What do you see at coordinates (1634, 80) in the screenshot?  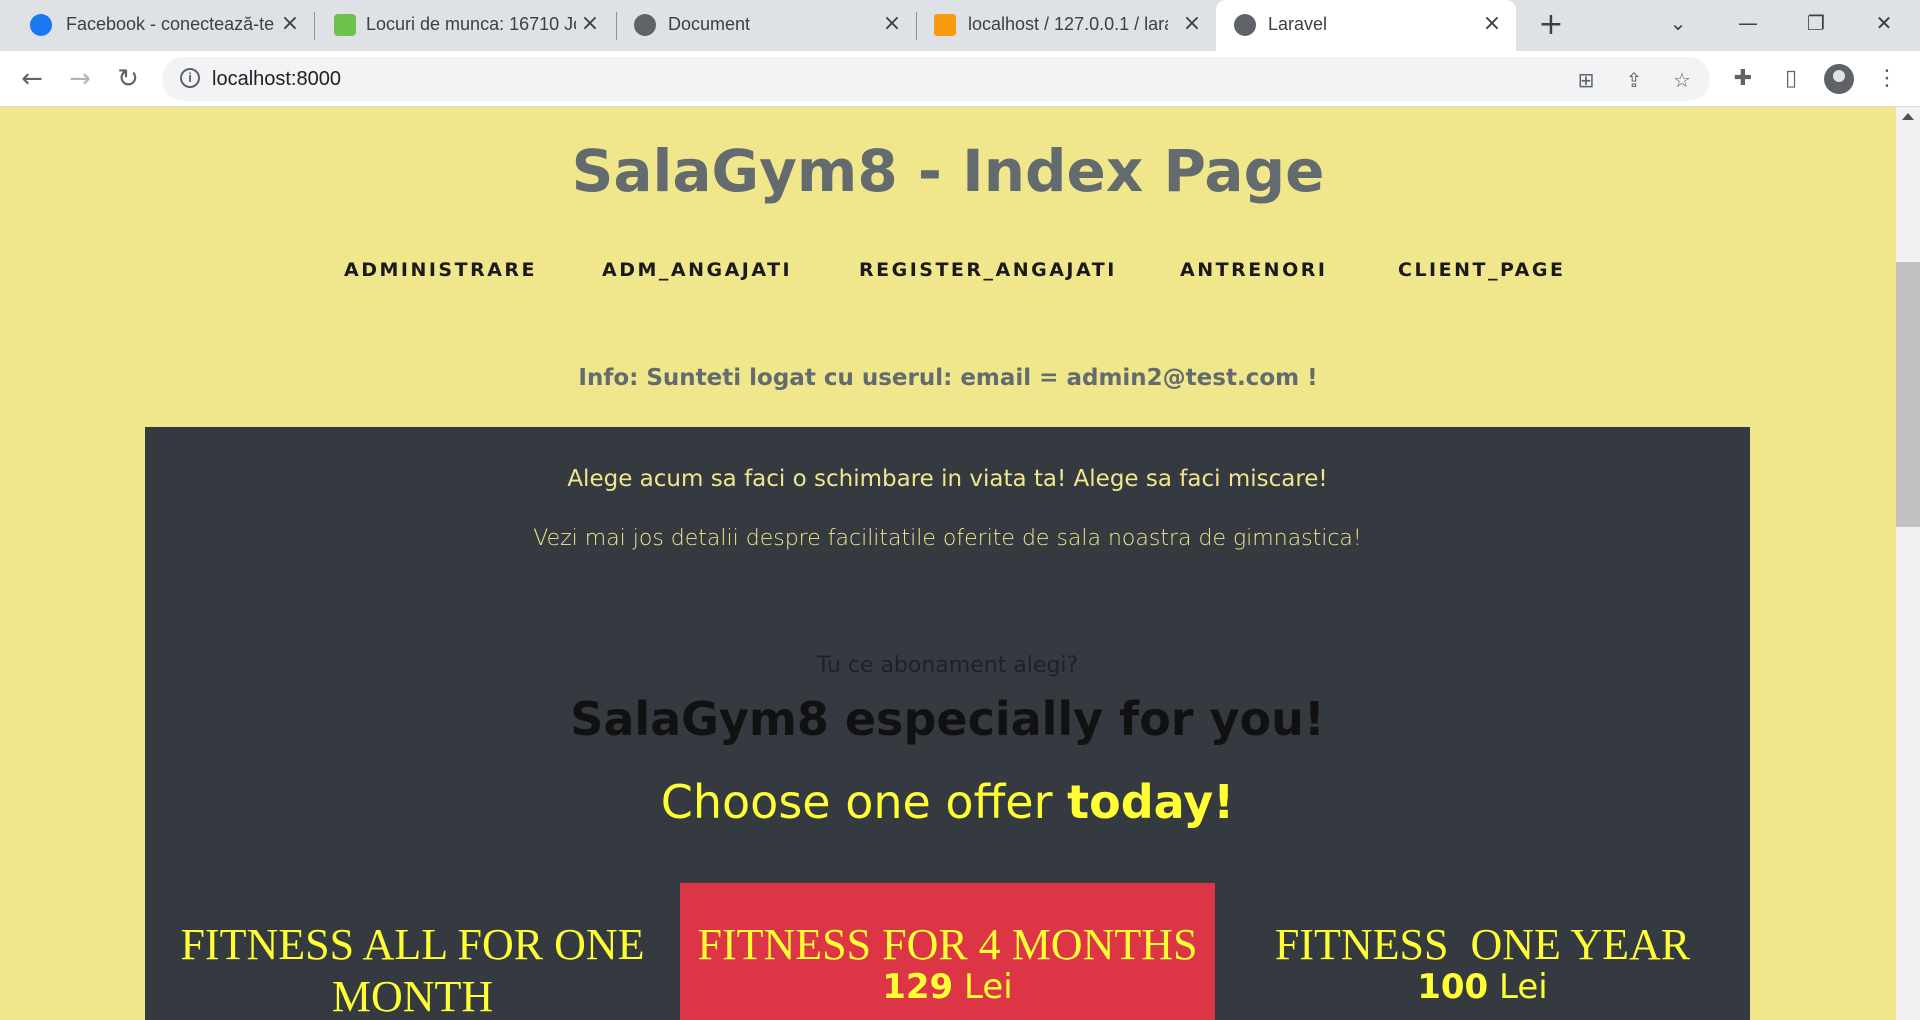 I see `share-icon: ⇪` at bounding box center [1634, 80].